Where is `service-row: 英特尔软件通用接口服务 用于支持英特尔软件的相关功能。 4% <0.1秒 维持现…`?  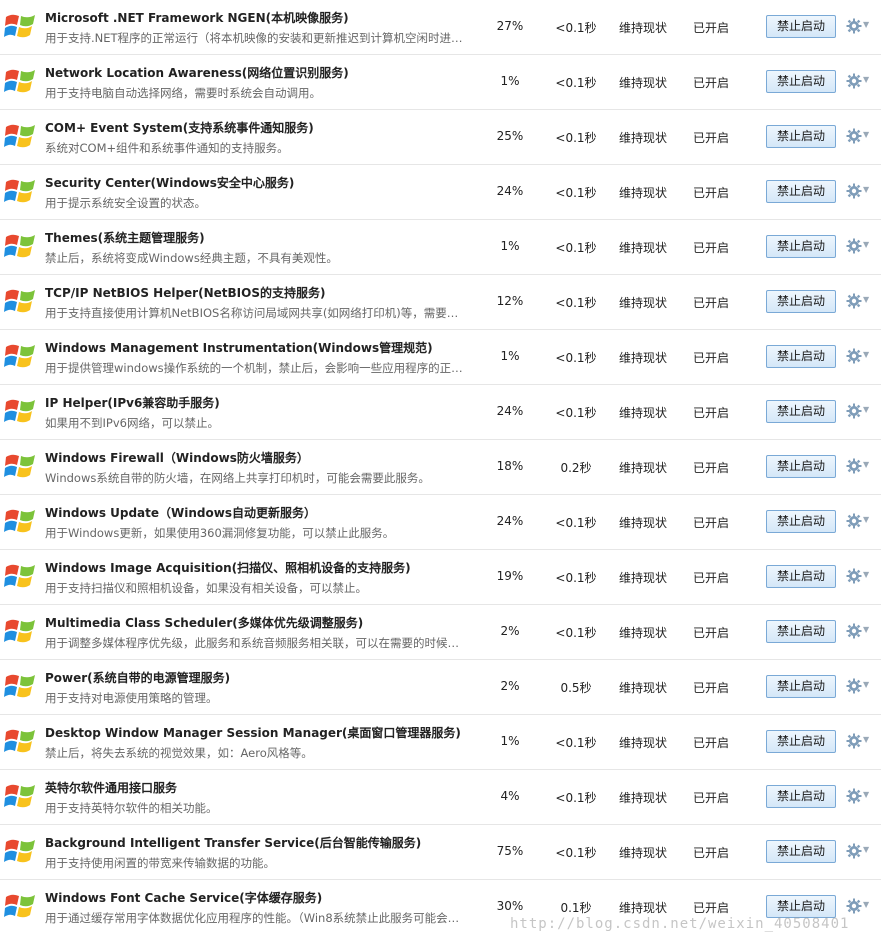 service-row: 英特尔软件通用接口服务 用于支持英特尔软件的相关功能。 4% <0.1秒 维持现… is located at coordinates (440, 797).